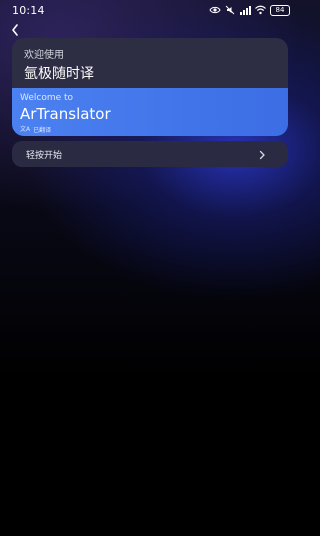 The width and height of the screenshot is (320, 536). Describe the element at coordinates (262, 154) in the screenshot. I see `chevron-right-icon` at that location.